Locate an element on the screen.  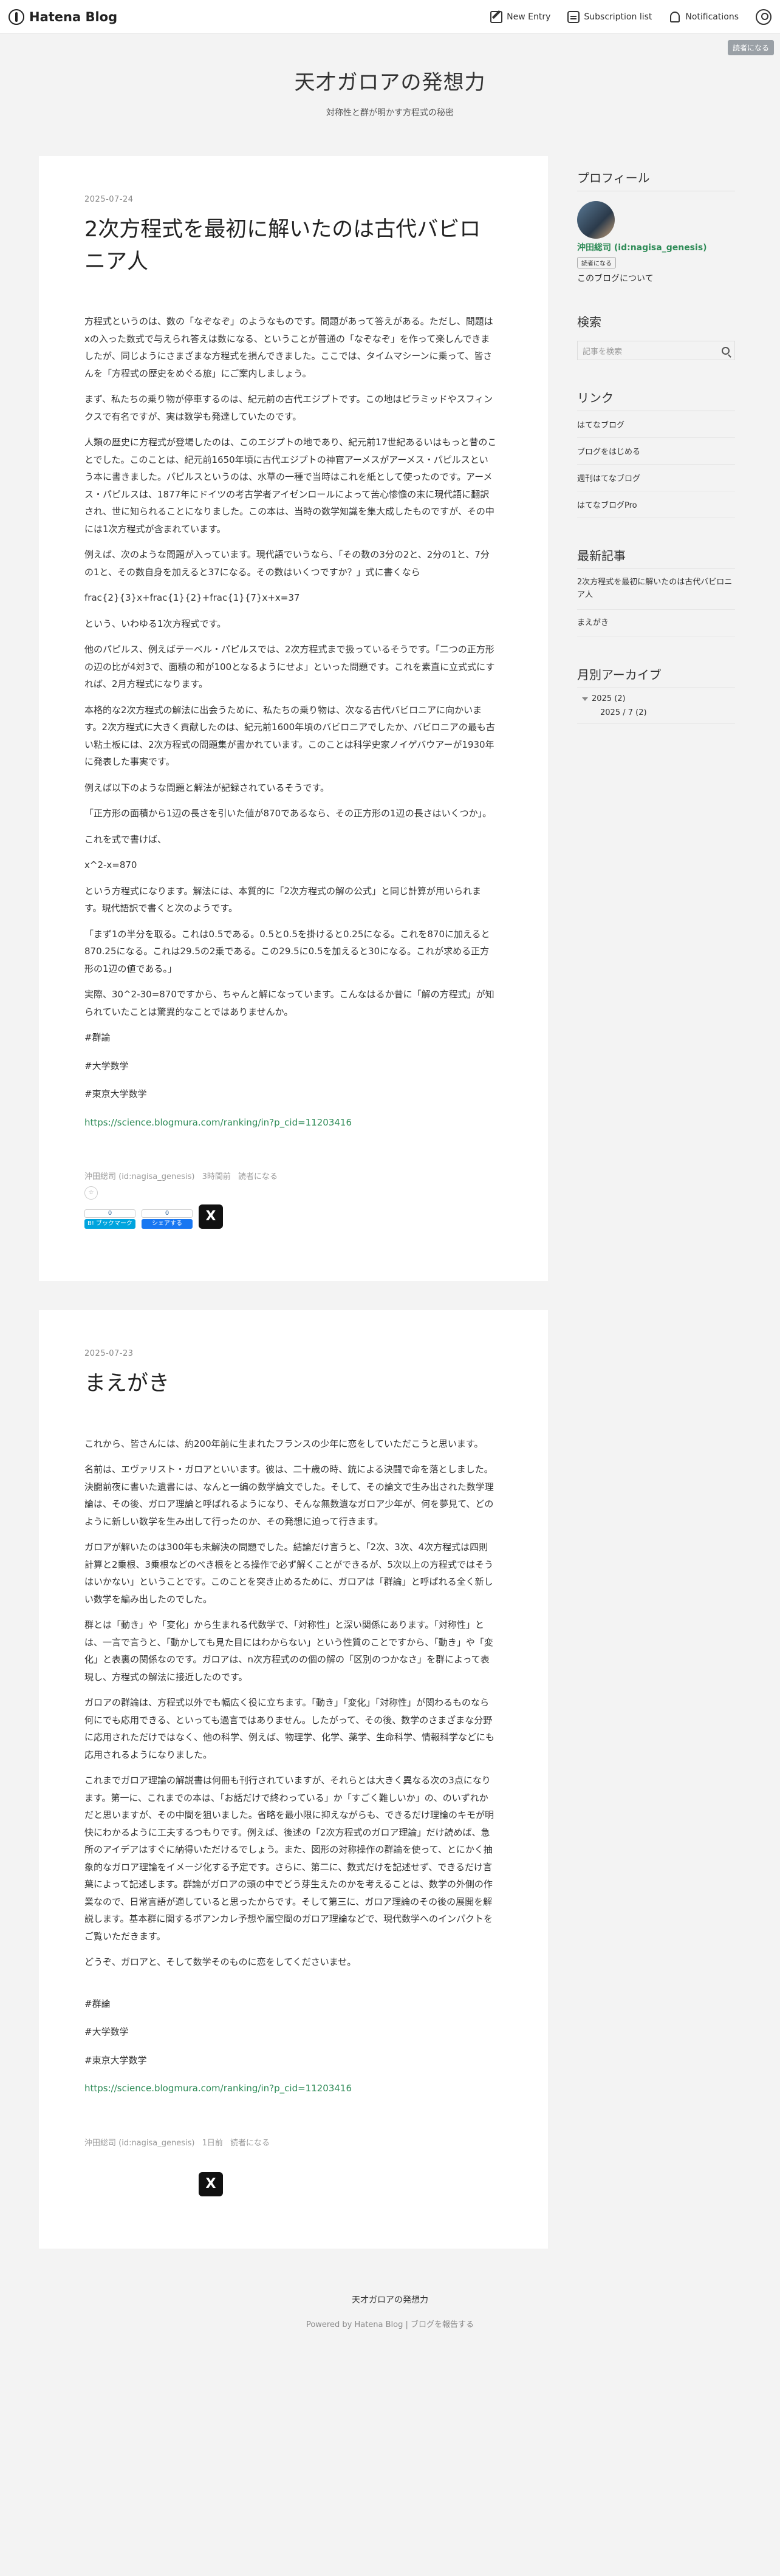
subscribe-badge: 読者になる is located at coordinates (750, 47).